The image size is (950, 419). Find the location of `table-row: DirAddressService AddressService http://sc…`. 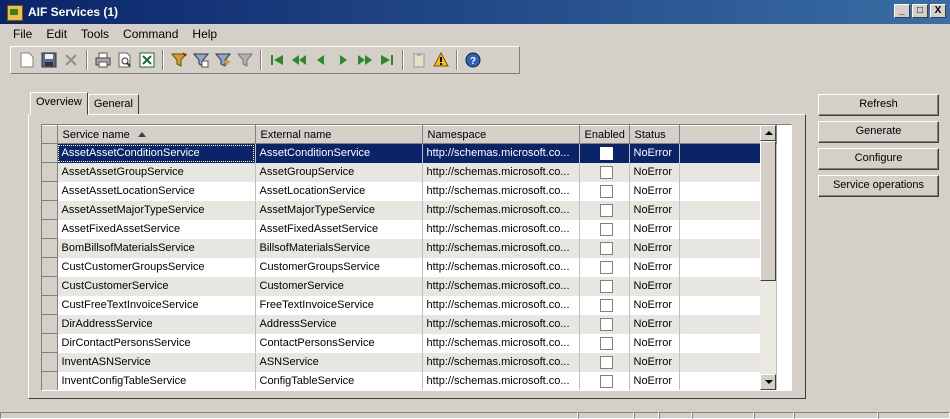

table-row: DirAddressService AddressService http://sc… is located at coordinates (409, 324).